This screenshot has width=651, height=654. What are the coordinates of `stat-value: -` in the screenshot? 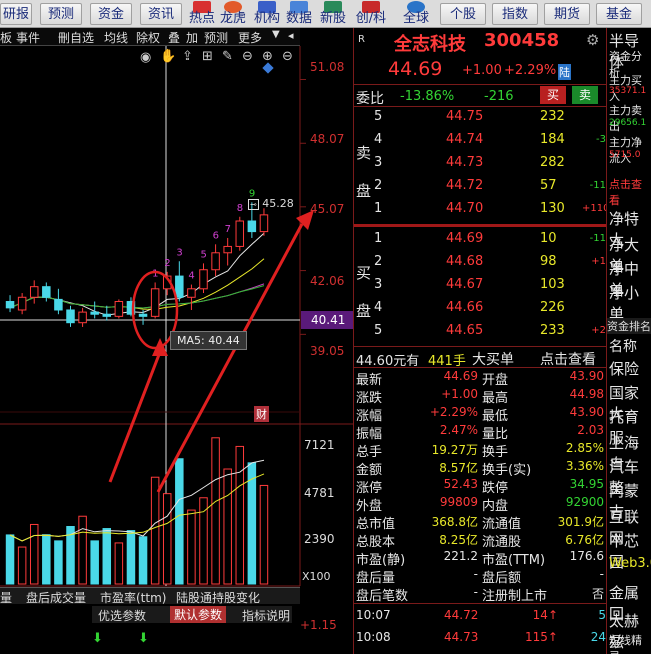 It's located at (475, 574).